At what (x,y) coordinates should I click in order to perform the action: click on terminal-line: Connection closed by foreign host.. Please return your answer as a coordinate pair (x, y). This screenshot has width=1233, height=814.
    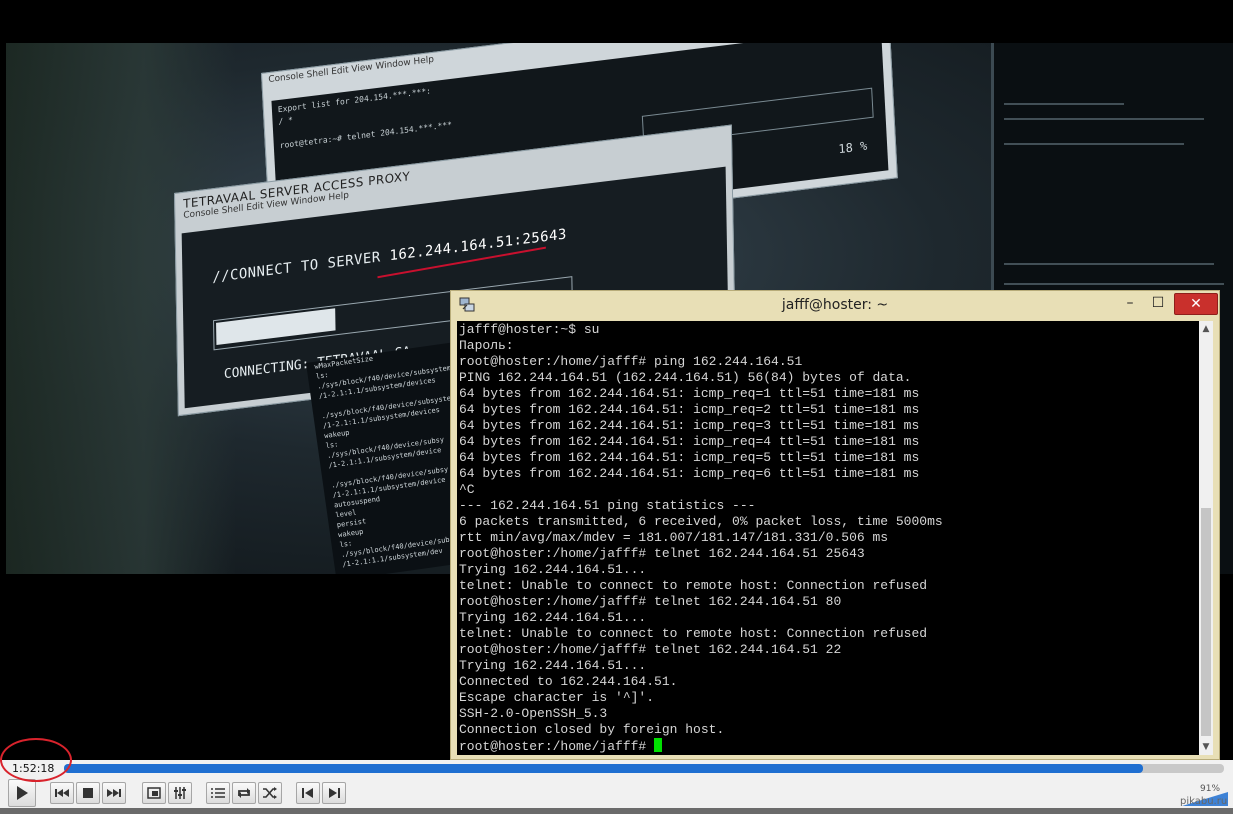
    Looking at the image, I should click on (592, 729).